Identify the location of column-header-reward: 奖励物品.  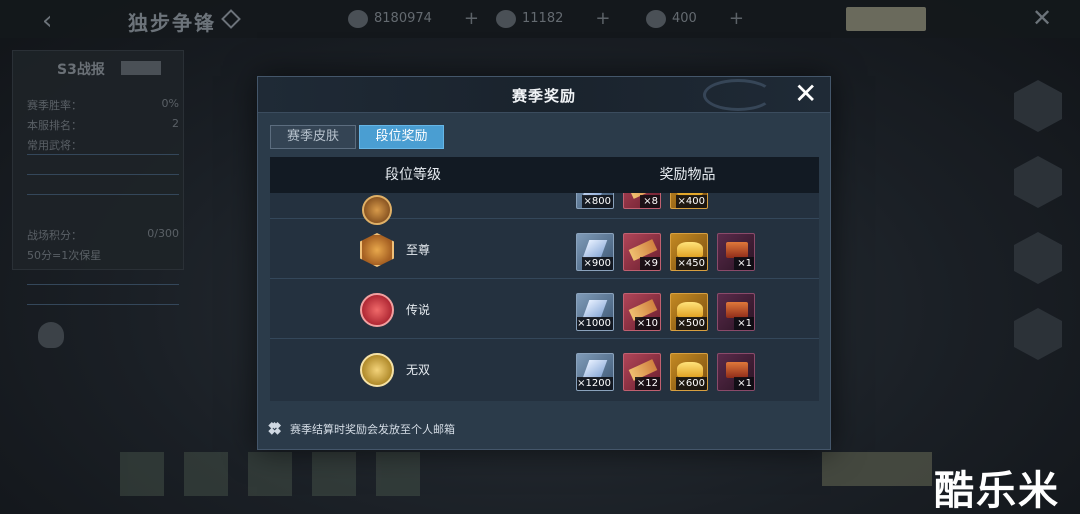
(687, 175).